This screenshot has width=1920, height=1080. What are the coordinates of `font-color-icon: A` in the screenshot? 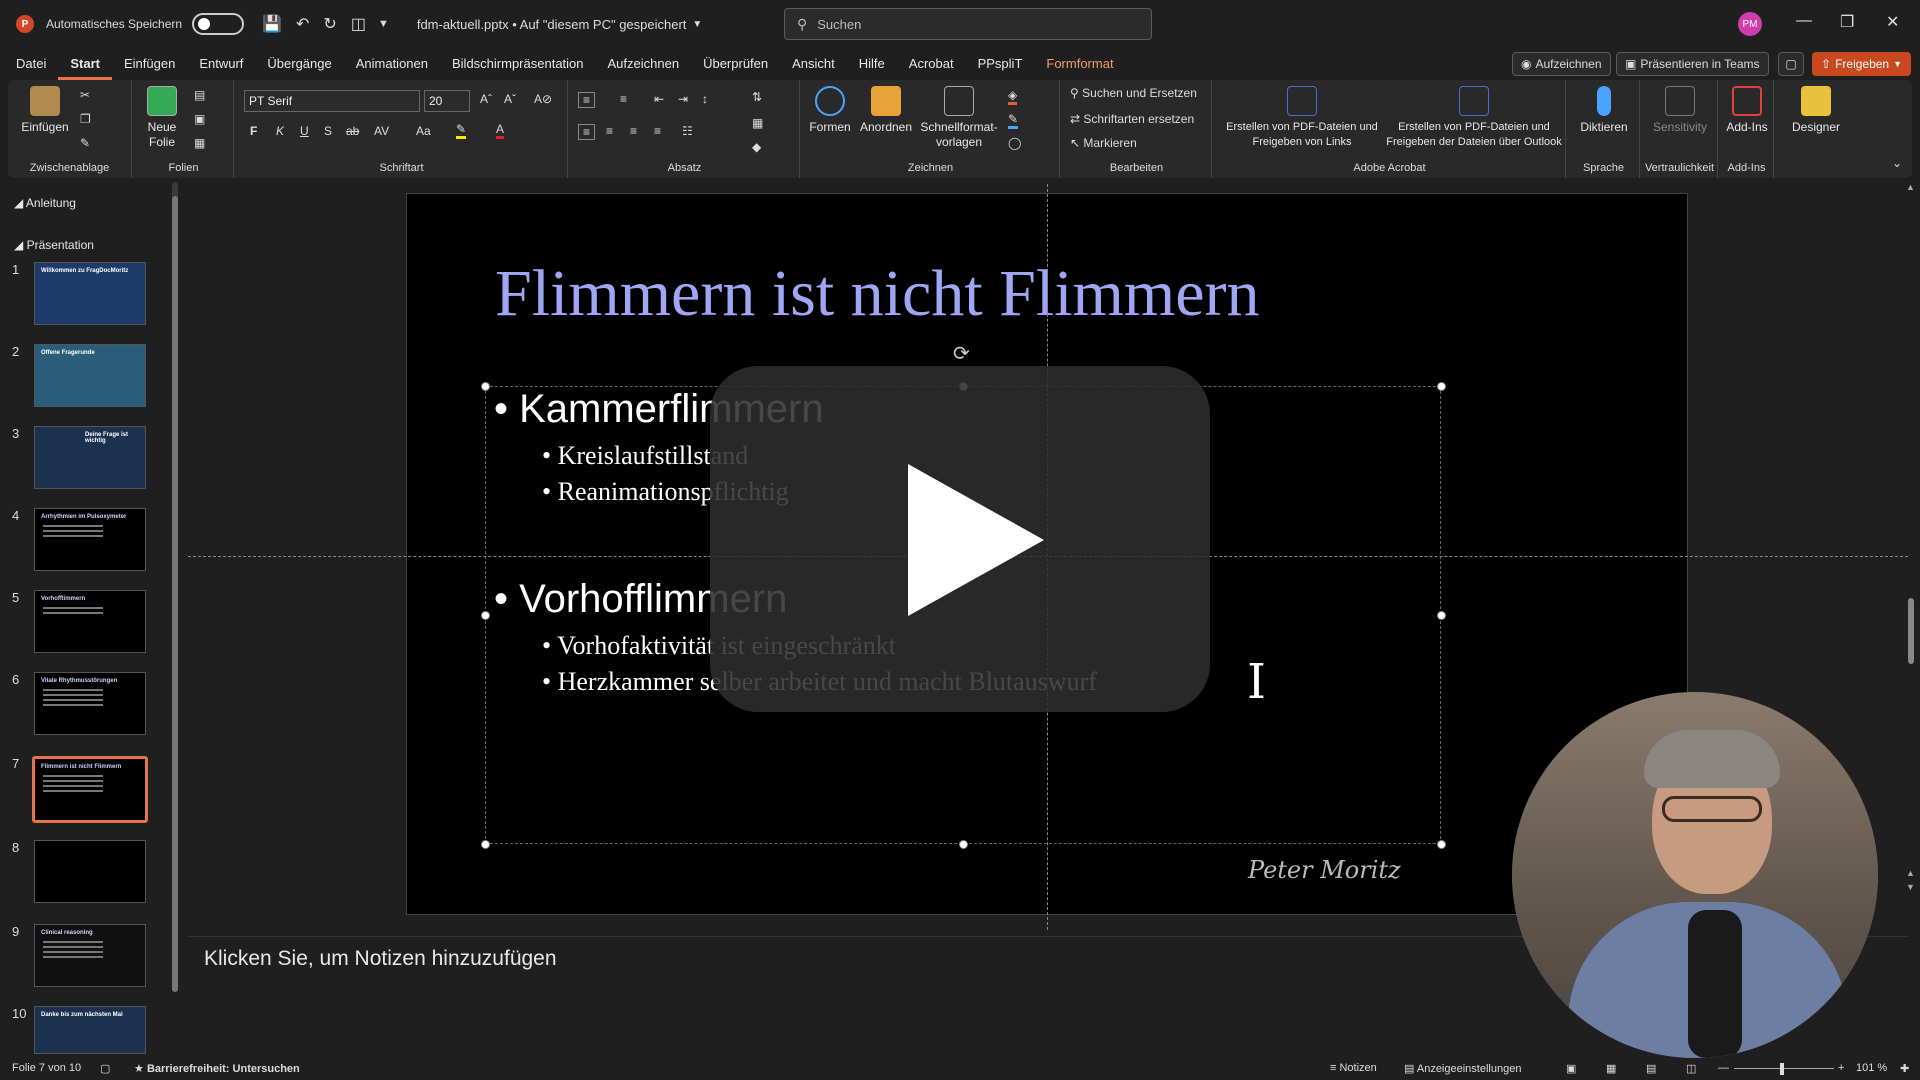 It's located at (500, 130).